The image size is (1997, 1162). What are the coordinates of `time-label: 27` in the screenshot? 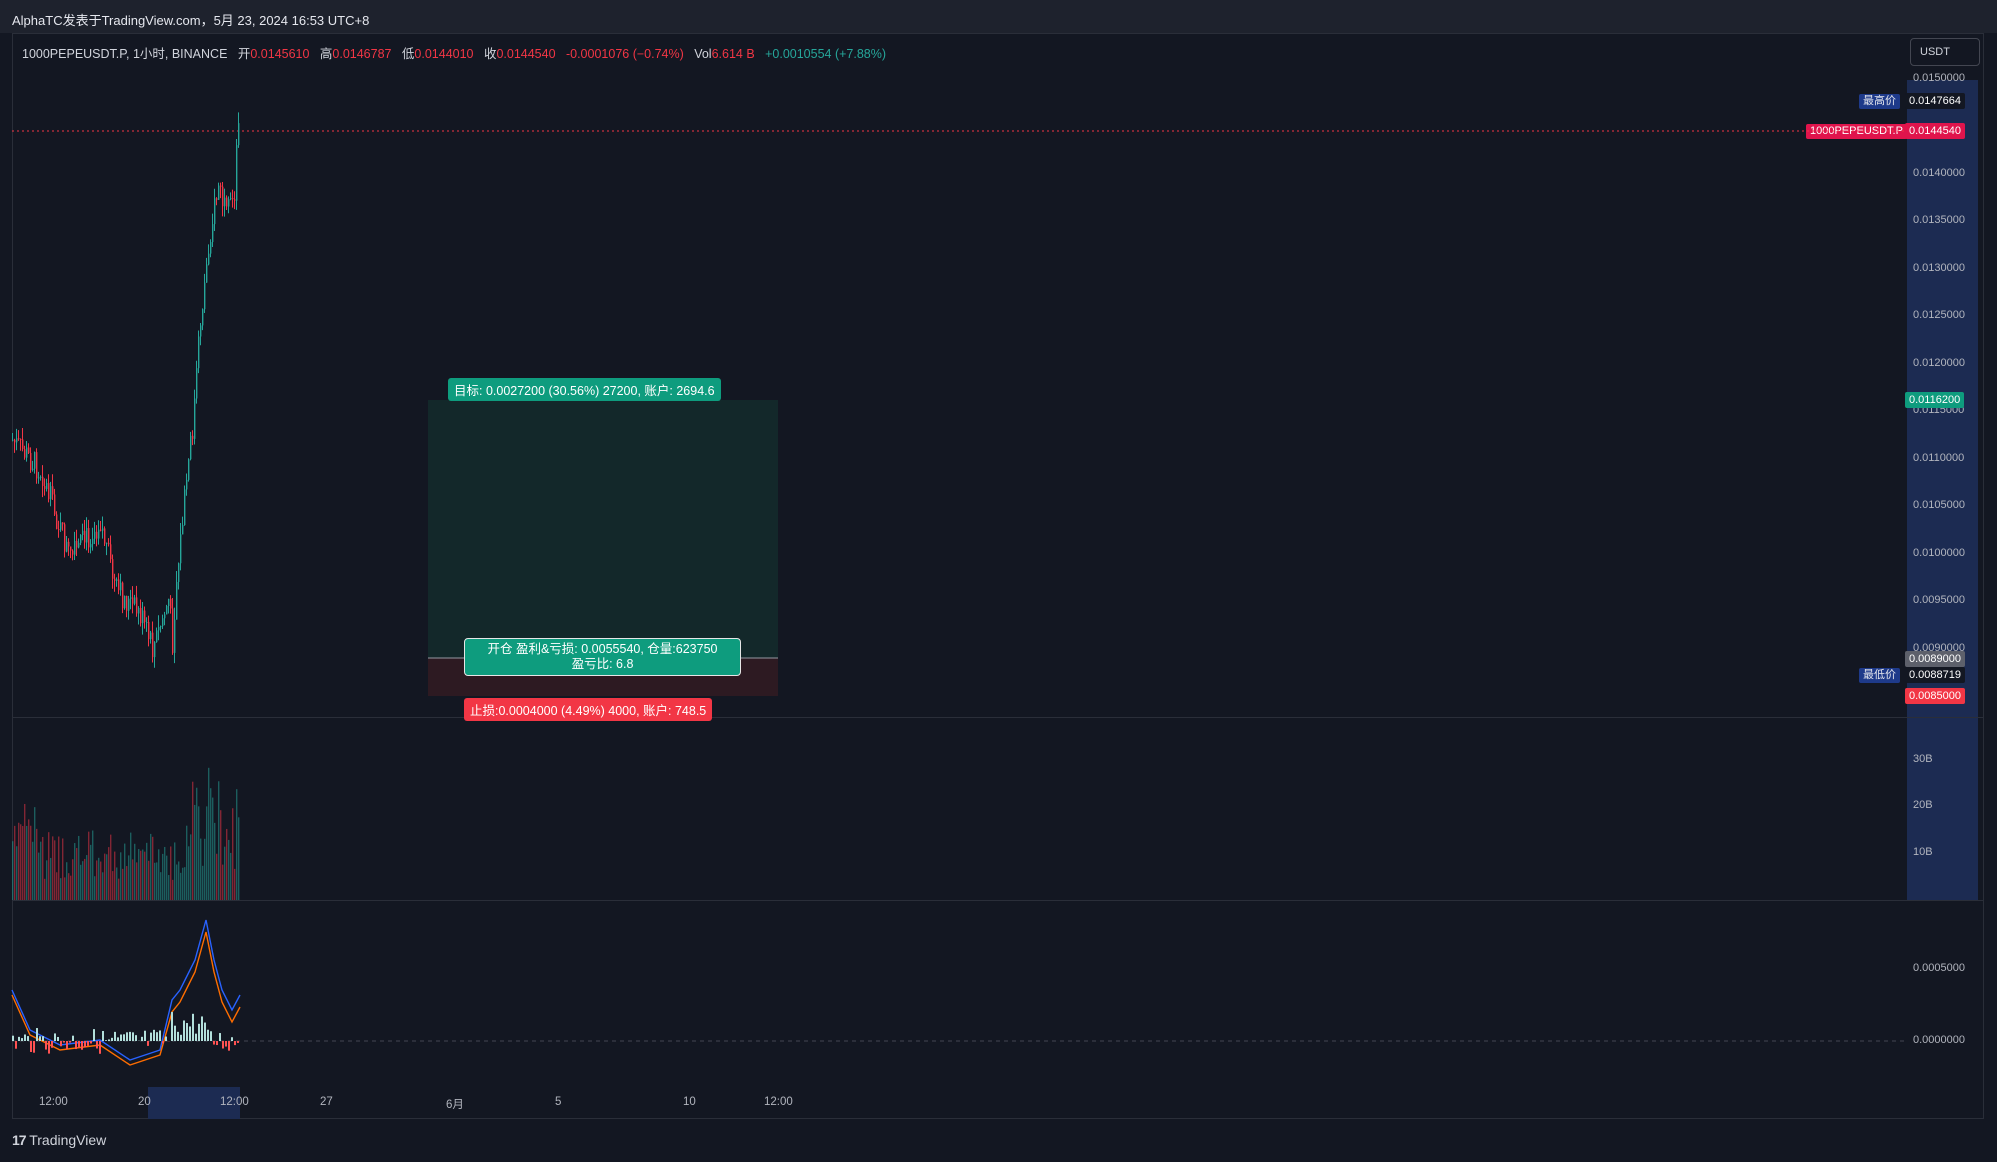 It's located at (326, 1102).